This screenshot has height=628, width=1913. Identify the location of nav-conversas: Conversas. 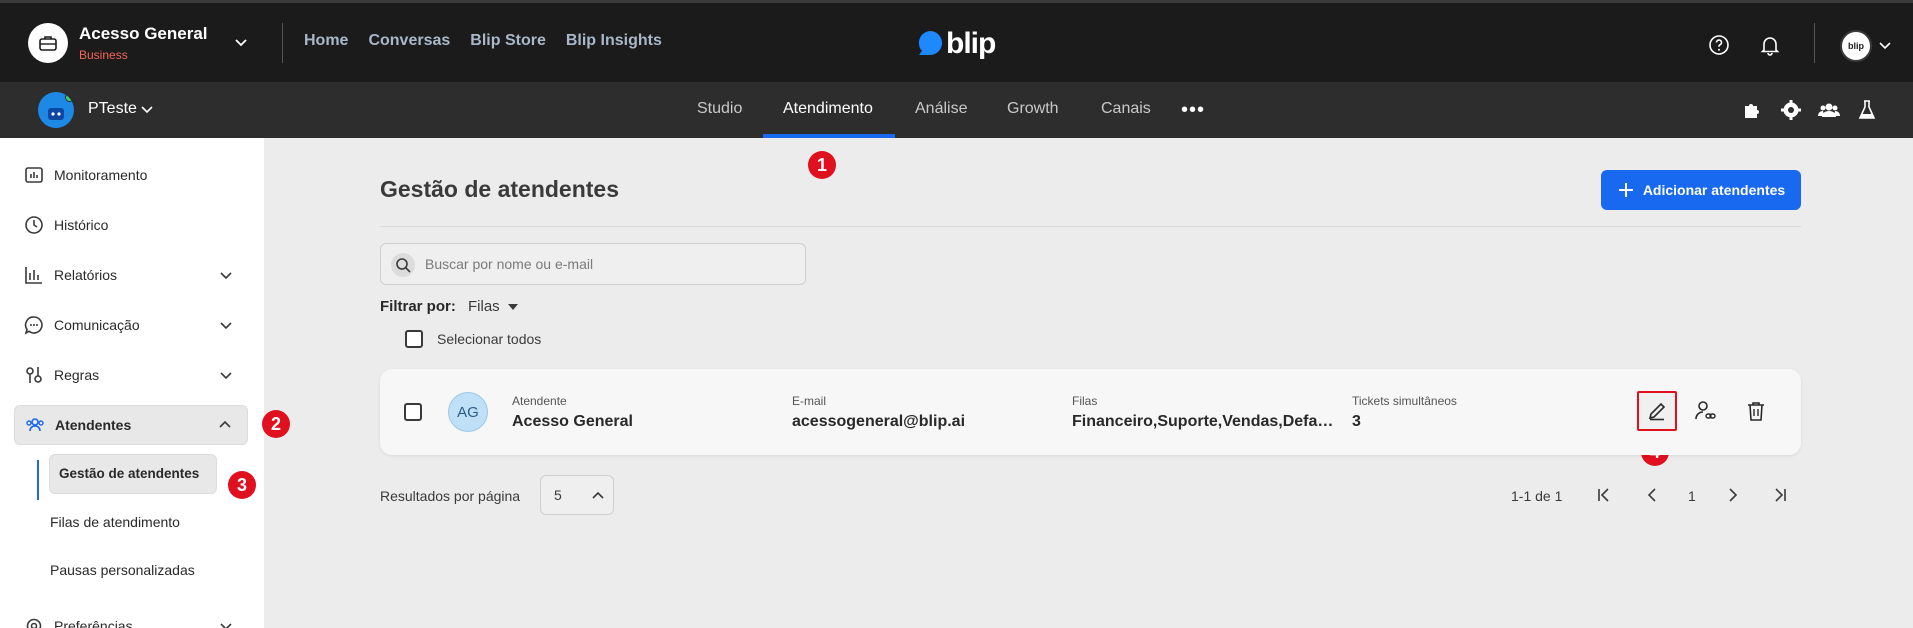
(409, 41).